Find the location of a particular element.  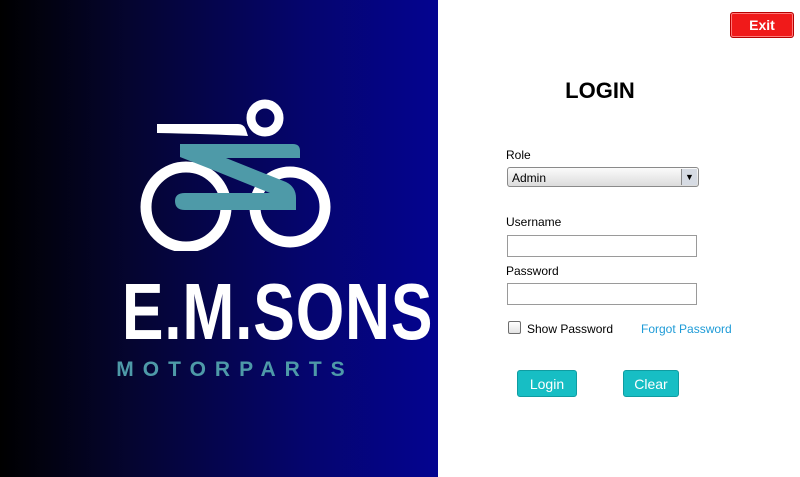

password-field is located at coordinates (602, 294).